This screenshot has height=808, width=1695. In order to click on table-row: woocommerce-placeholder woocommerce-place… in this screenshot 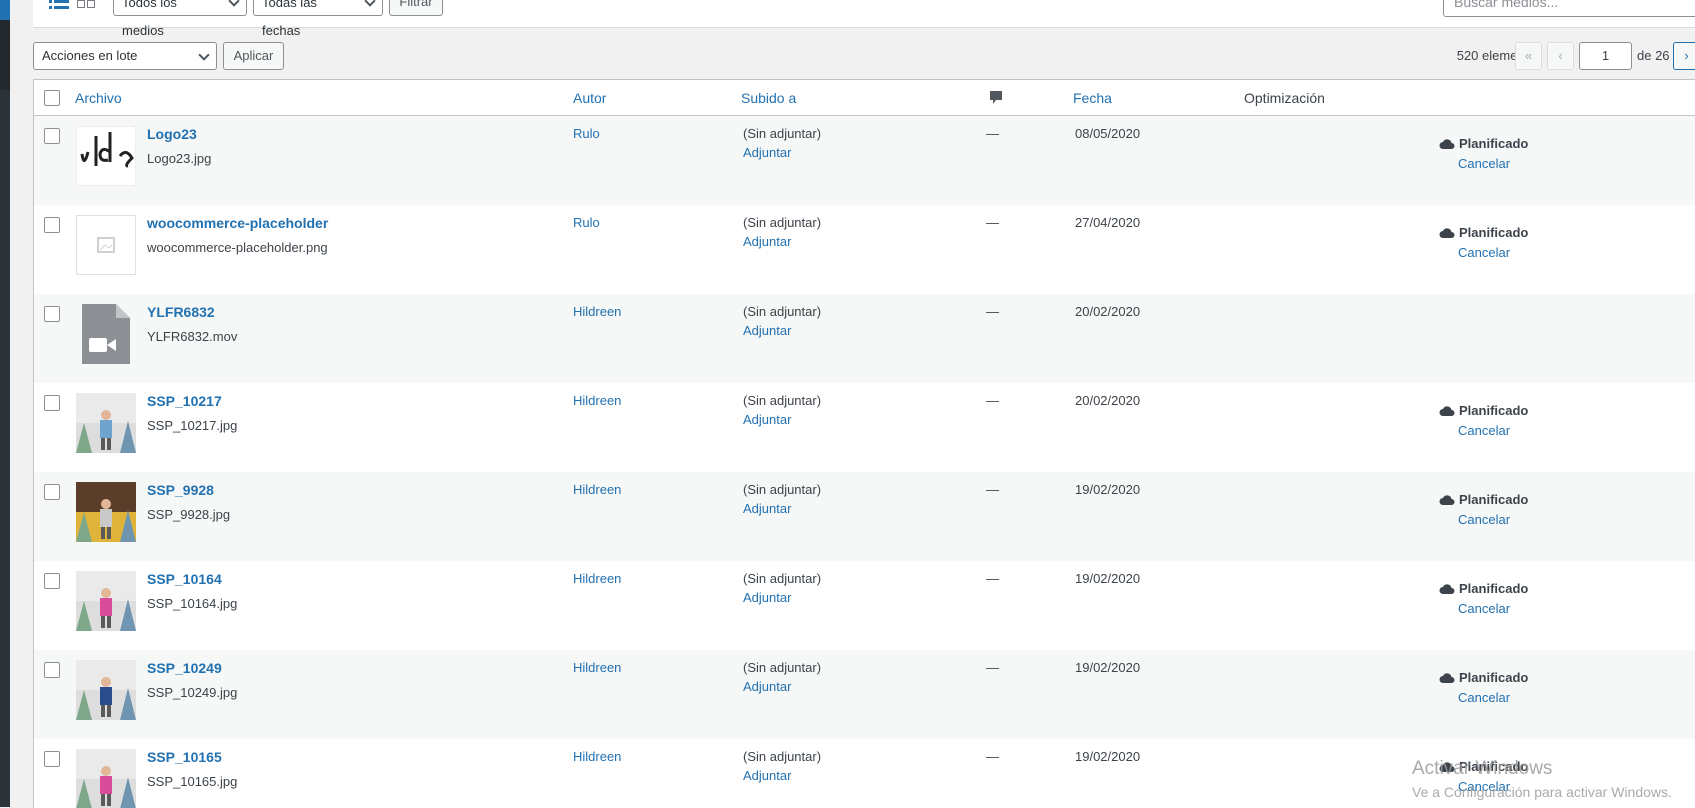, I will do `click(864, 249)`.